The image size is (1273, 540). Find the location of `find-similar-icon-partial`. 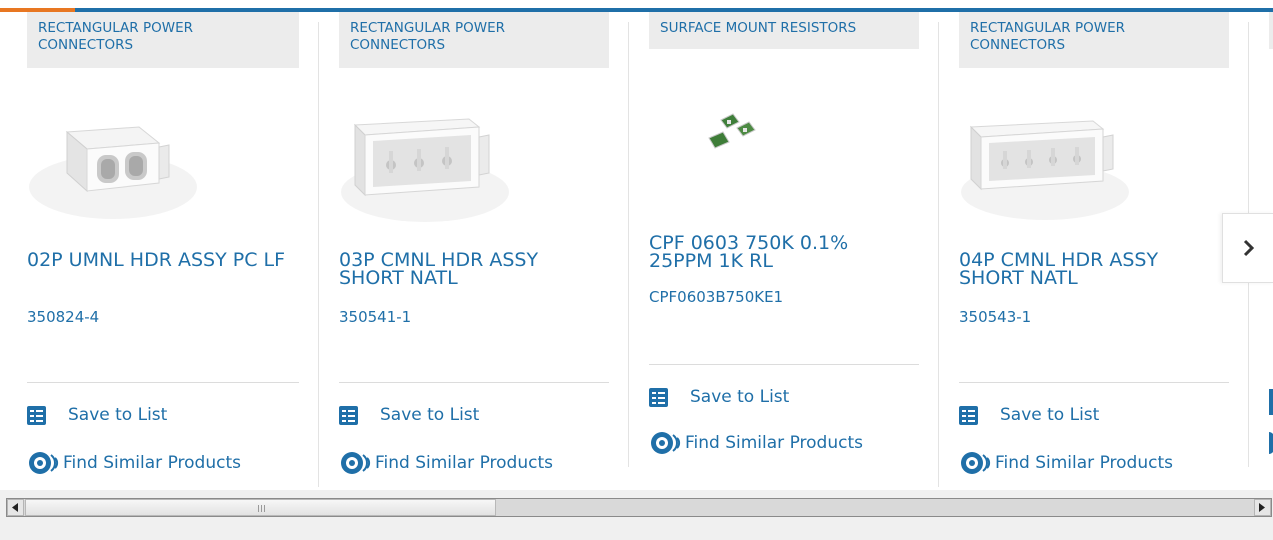

find-similar-icon-partial is located at coordinates (1271, 443).